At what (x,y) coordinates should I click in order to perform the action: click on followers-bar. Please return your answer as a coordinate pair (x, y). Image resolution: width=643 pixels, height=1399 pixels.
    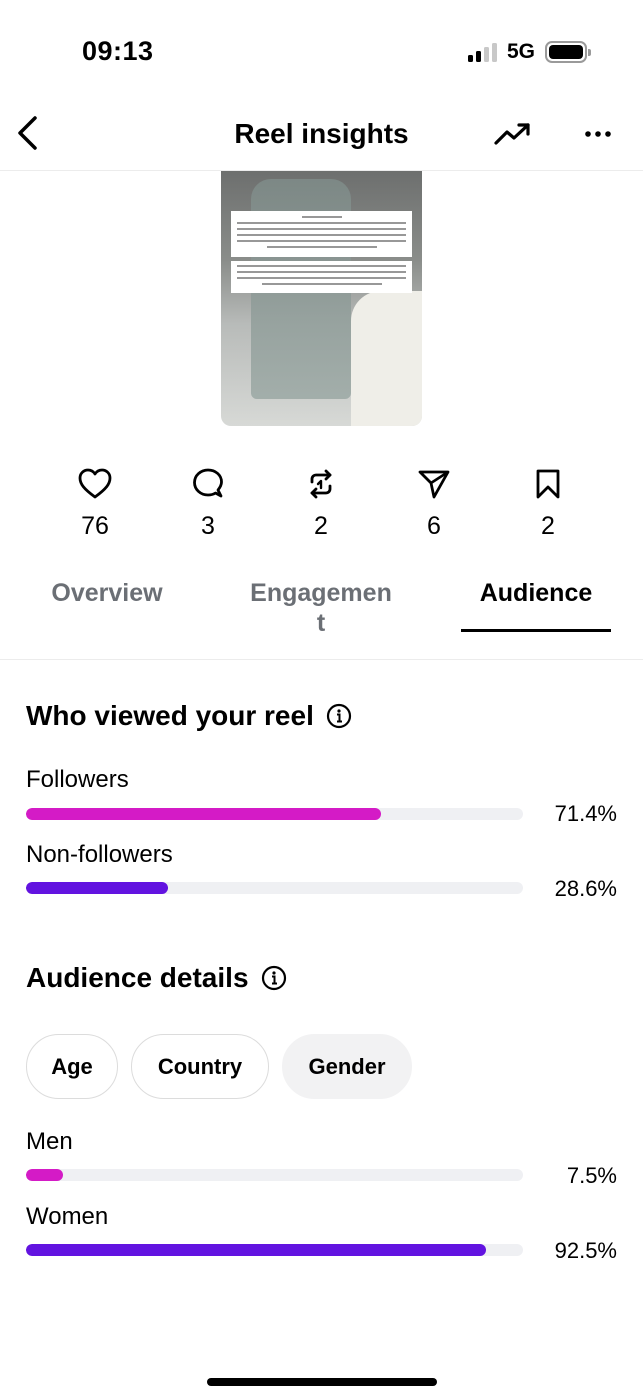
    Looking at the image, I should click on (274, 814).